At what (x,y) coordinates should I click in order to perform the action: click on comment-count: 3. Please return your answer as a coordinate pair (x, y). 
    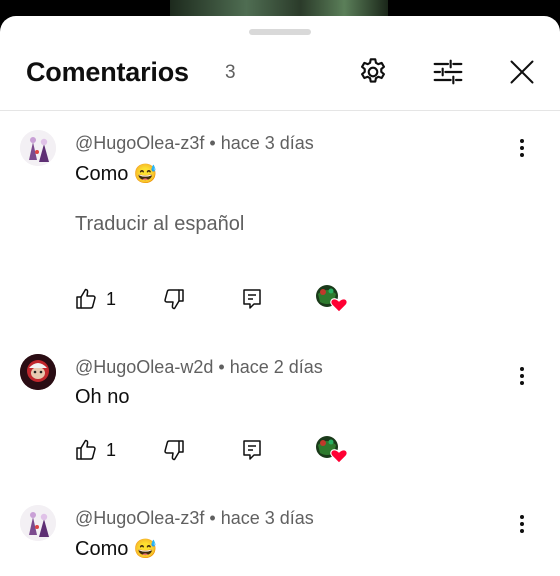
    Looking at the image, I should click on (230, 72).